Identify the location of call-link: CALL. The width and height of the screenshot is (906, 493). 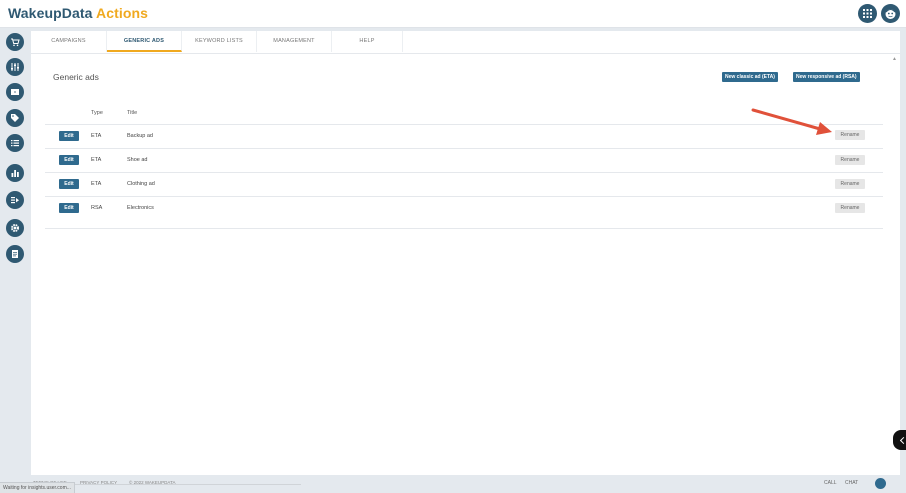
(830, 483).